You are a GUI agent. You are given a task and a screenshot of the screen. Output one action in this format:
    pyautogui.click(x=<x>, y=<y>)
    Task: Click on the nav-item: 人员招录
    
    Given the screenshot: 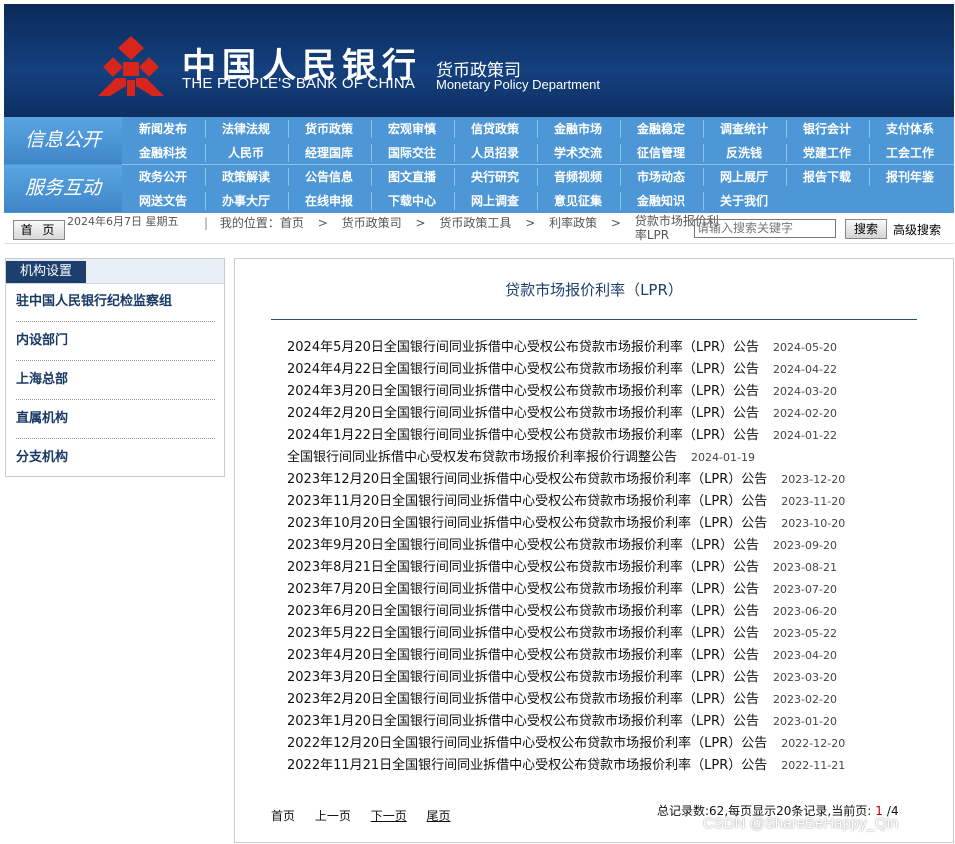 What is the action you would take?
    pyautogui.click(x=495, y=153)
    